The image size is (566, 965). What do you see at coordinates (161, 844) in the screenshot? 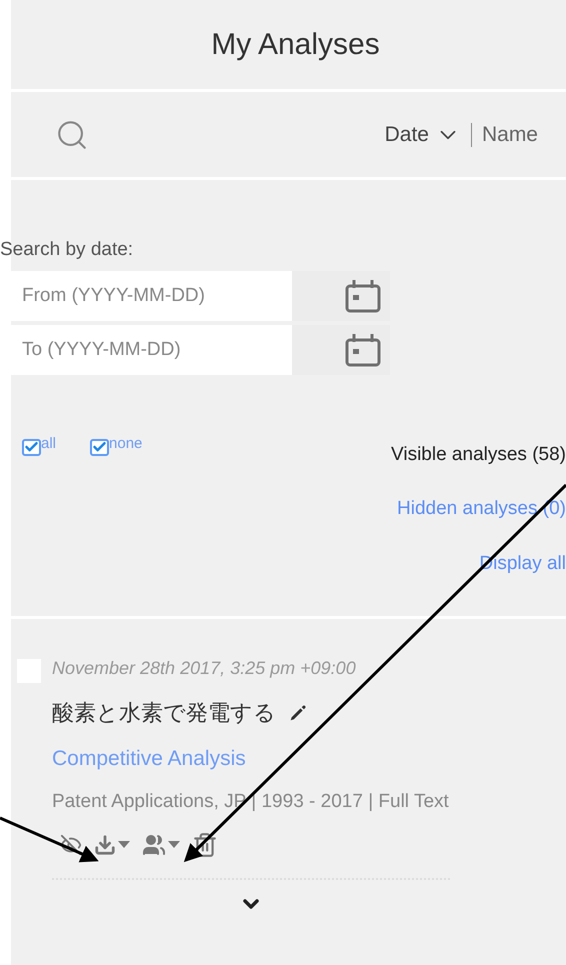
I see `share-menu-button` at bounding box center [161, 844].